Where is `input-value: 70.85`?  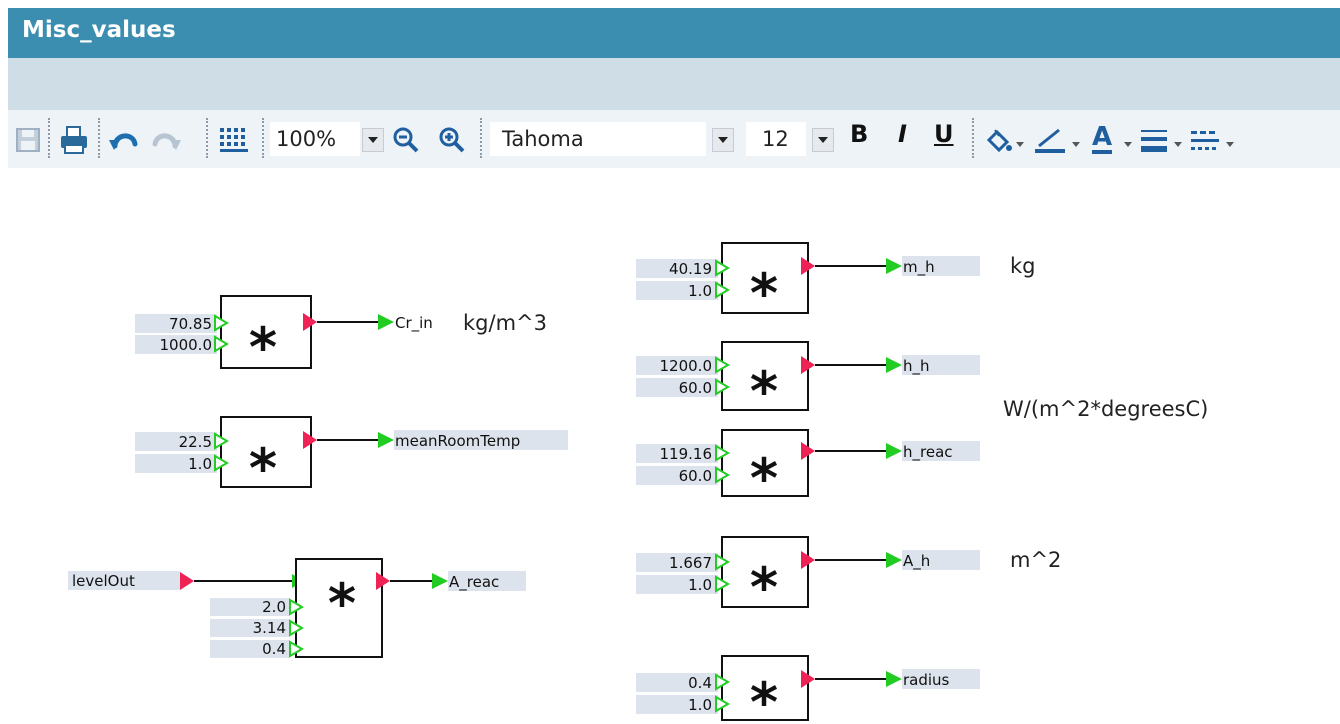 input-value: 70.85 is located at coordinates (190, 324).